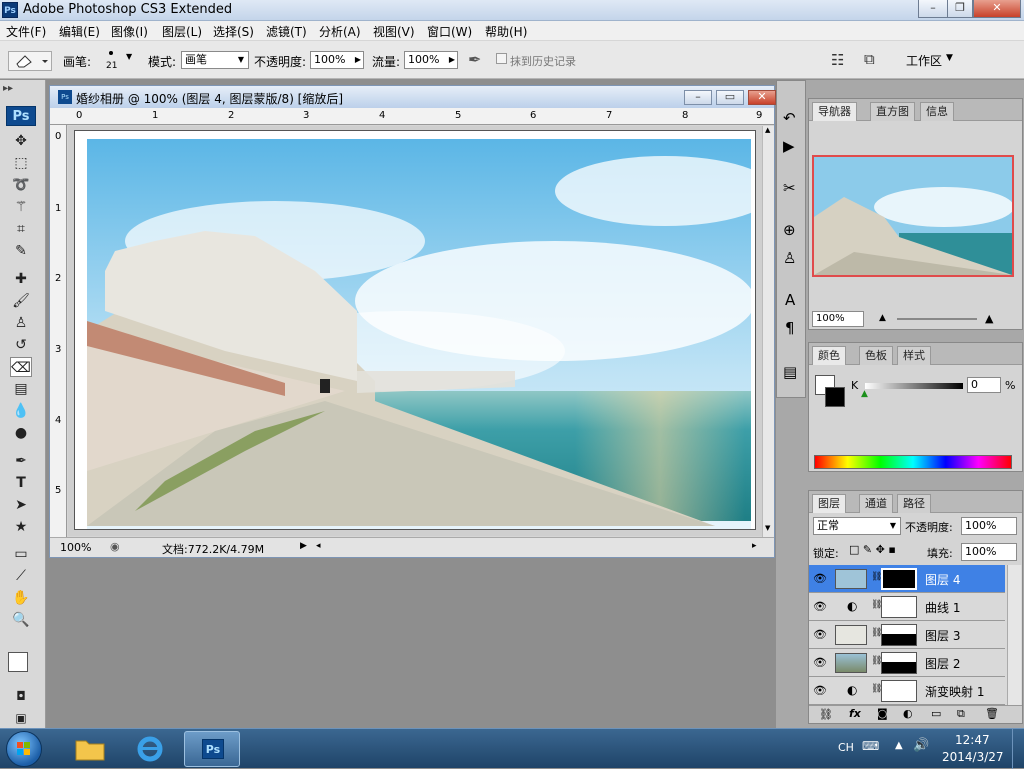  Describe the element at coordinates (829, 355) in the screenshot. I see `tab-color: 颜色` at that location.